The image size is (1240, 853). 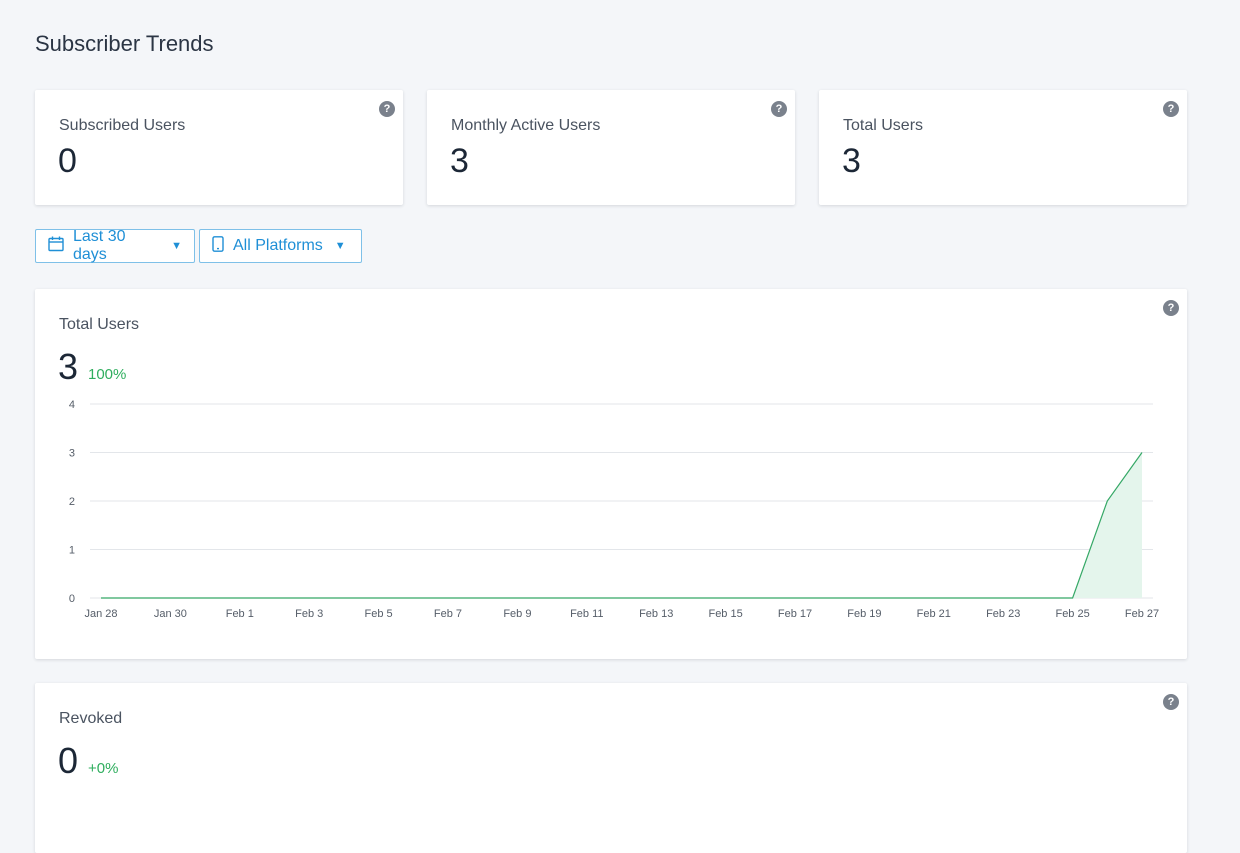 I want to click on y-tick-label: 1, so click(x=72, y=551).